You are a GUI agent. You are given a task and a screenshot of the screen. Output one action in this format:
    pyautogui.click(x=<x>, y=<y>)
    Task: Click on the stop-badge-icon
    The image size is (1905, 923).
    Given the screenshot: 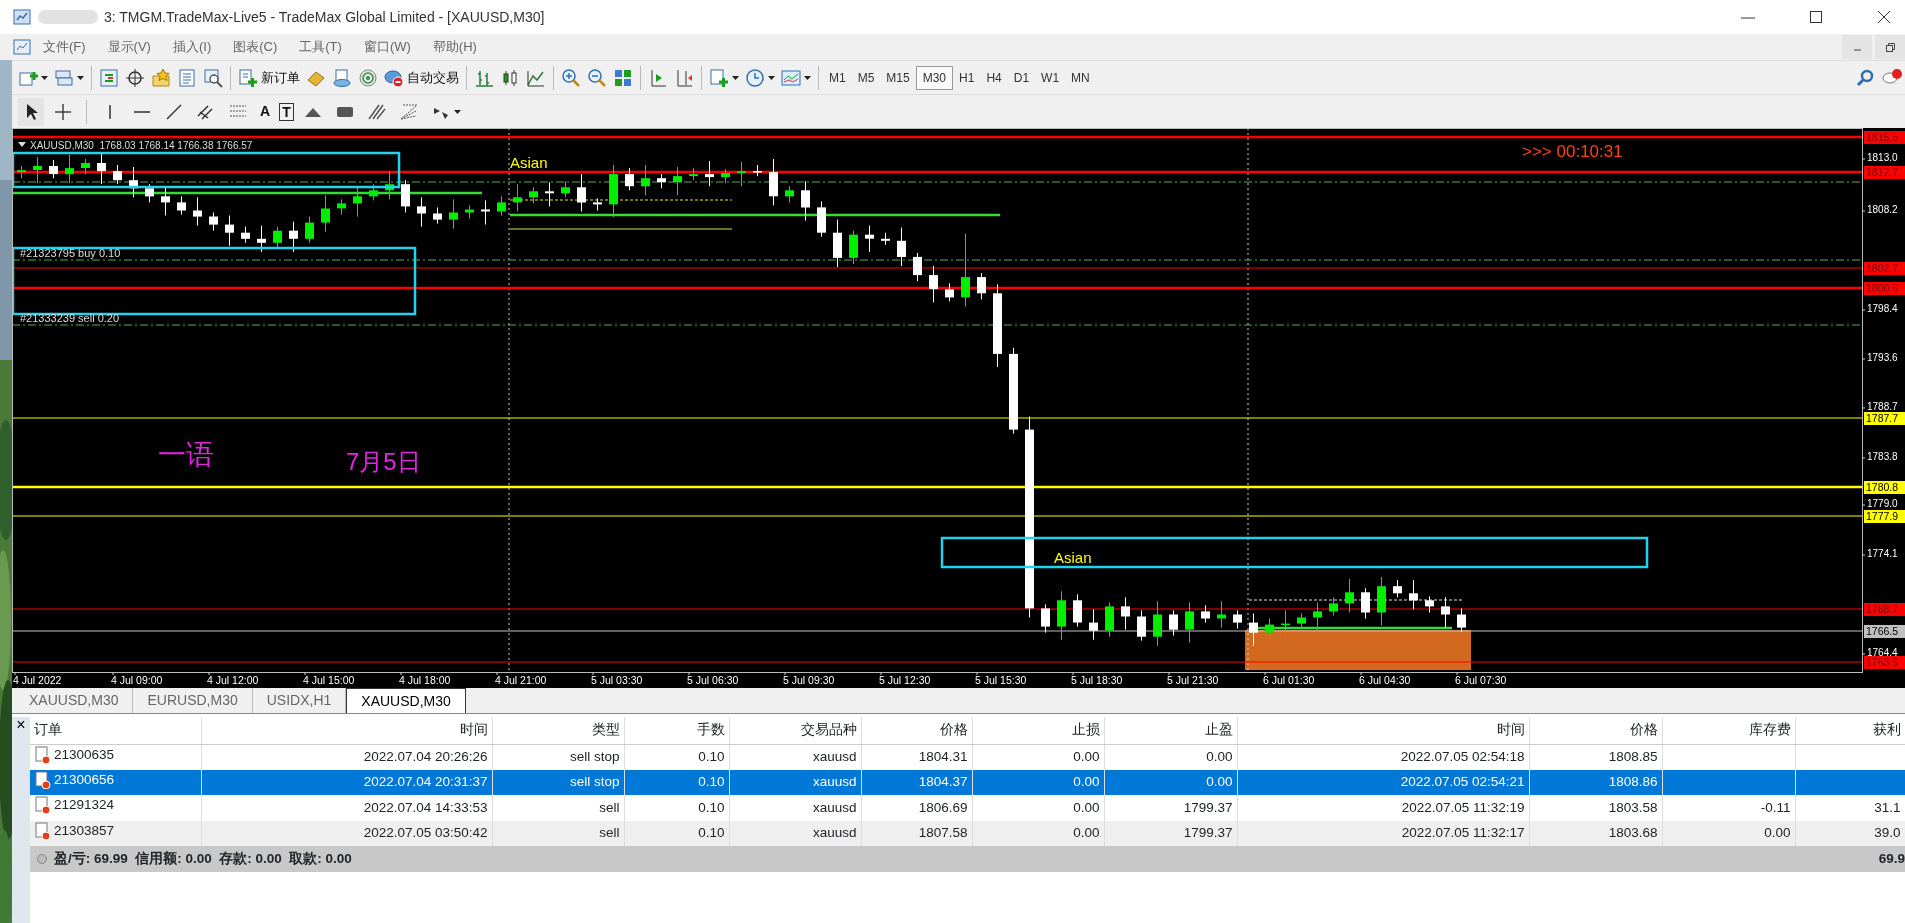 What is the action you would take?
    pyautogui.click(x=394, y=77)
    